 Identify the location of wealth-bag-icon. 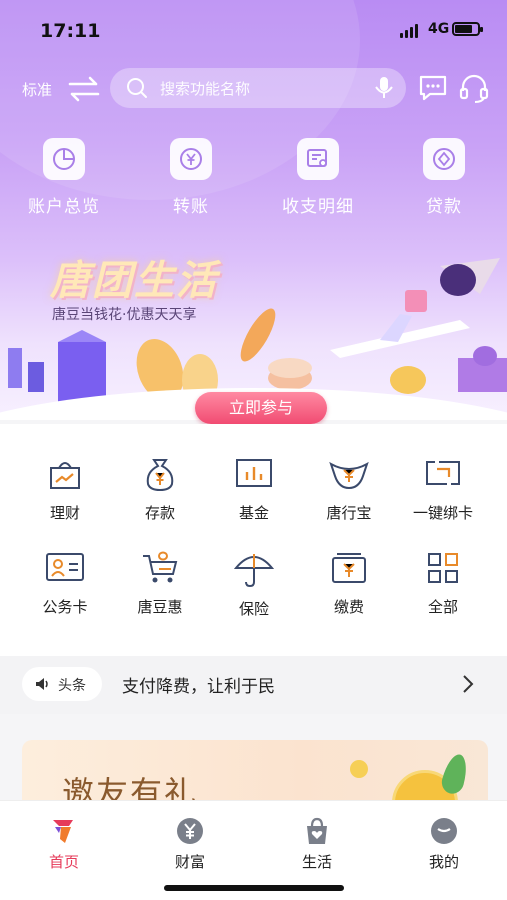
(65, 475).